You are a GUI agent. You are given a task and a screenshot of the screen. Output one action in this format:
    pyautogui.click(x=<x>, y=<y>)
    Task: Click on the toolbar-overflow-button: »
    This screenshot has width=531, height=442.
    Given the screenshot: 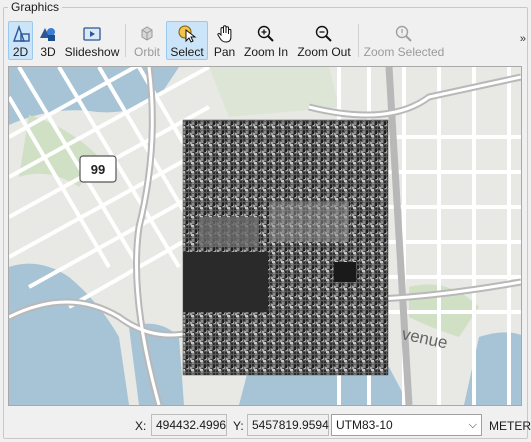 What is the action you would take?
    pyautogui.click(x=523, y=39)
    